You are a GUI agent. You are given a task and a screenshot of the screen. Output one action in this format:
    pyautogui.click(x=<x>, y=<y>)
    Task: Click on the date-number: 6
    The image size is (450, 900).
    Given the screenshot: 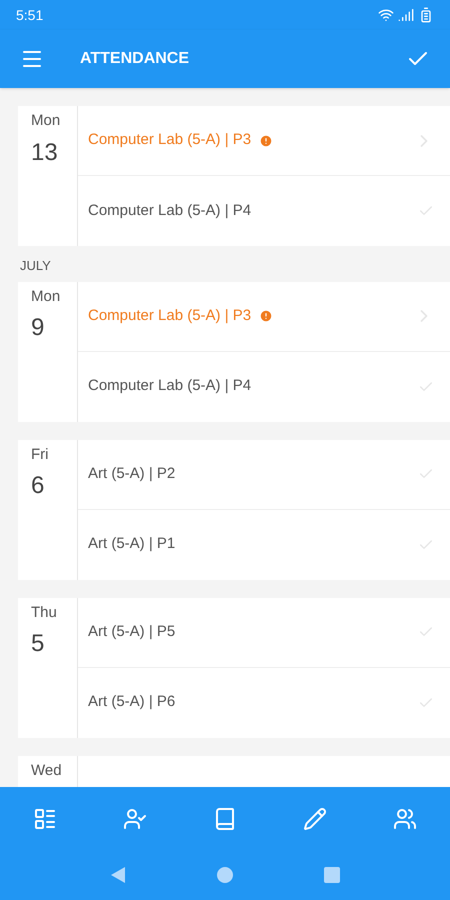 What is the action you would take?
    pyautogui.click(x=37, y=486)
    